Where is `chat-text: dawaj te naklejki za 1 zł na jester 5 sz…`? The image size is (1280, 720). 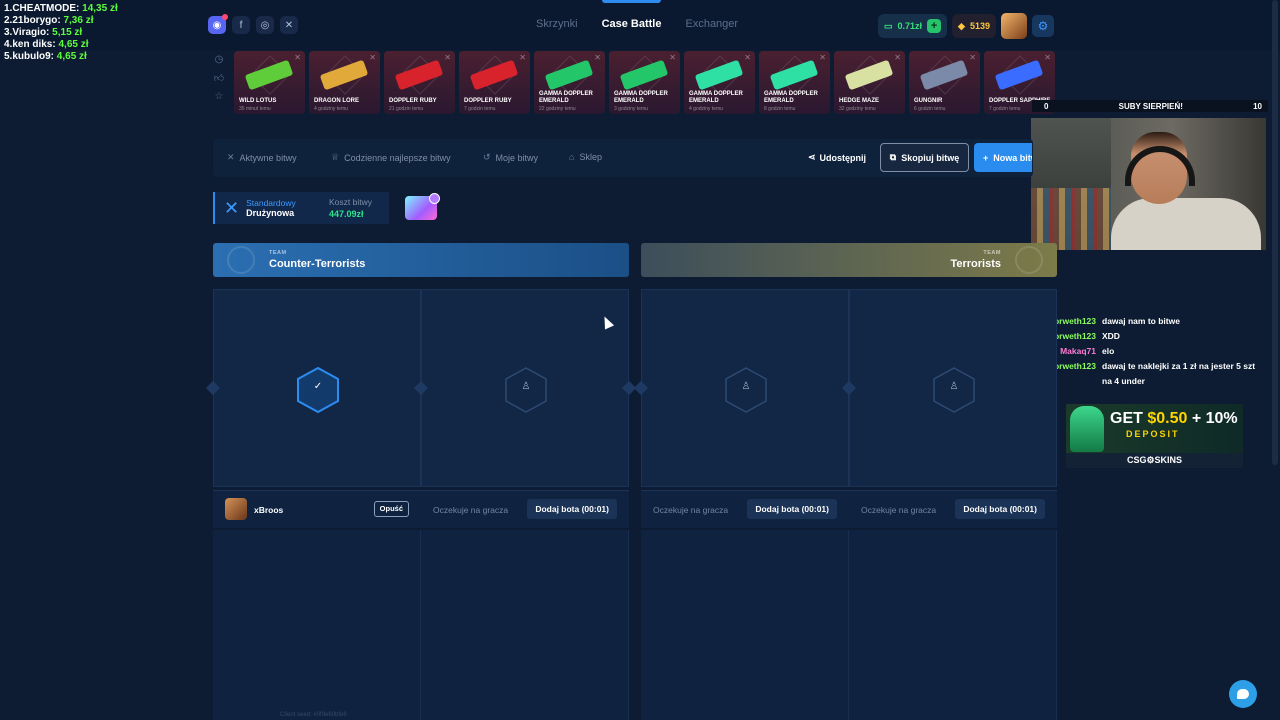
chat-text: dawaj te naklejki za 1 zł na jester 5 sz… is located at coordinates (1179, 373).